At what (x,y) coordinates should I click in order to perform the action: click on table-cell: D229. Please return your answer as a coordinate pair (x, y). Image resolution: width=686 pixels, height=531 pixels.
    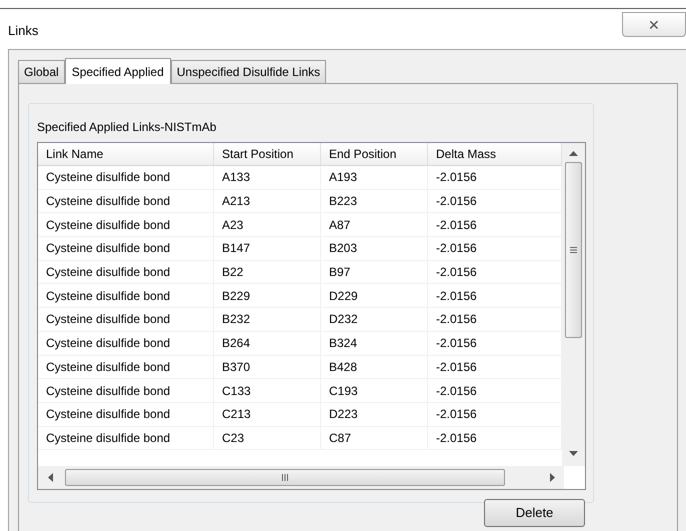
    Looking at the image, I should click on (374, 296).